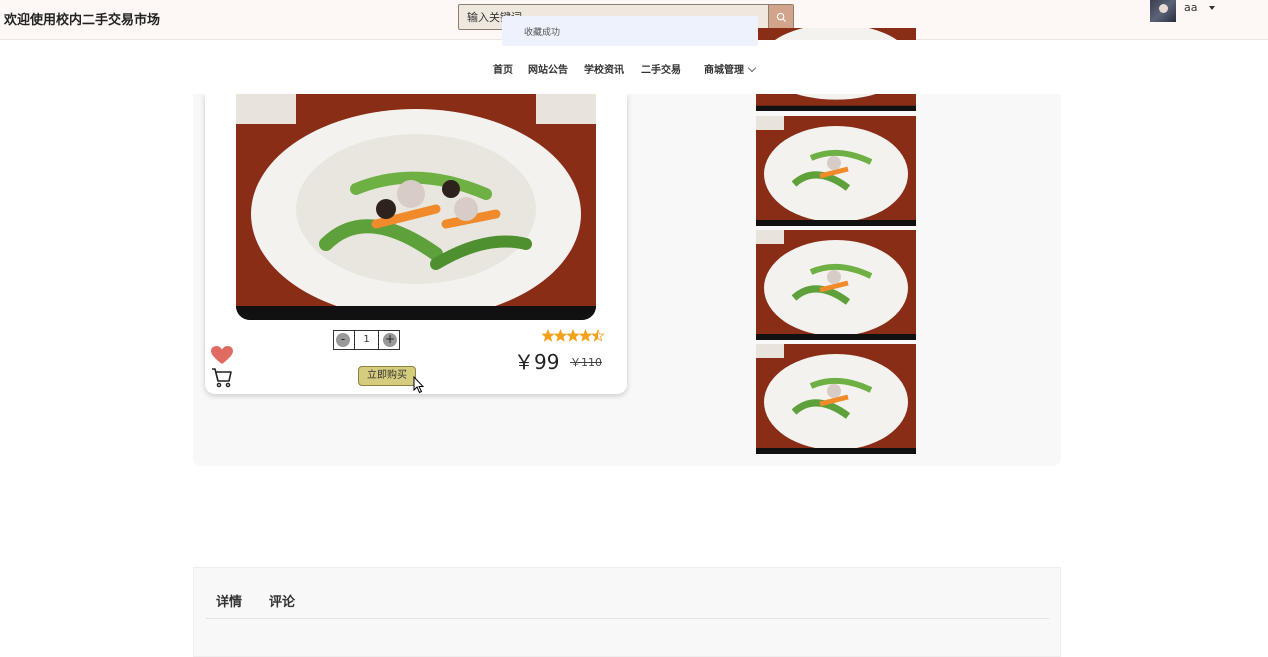 The height and width of the screenshot is (657, 1268). Describe the element at coordinates (282, 600) in the screenshot. I see `tab-comments: 评论` at that location.